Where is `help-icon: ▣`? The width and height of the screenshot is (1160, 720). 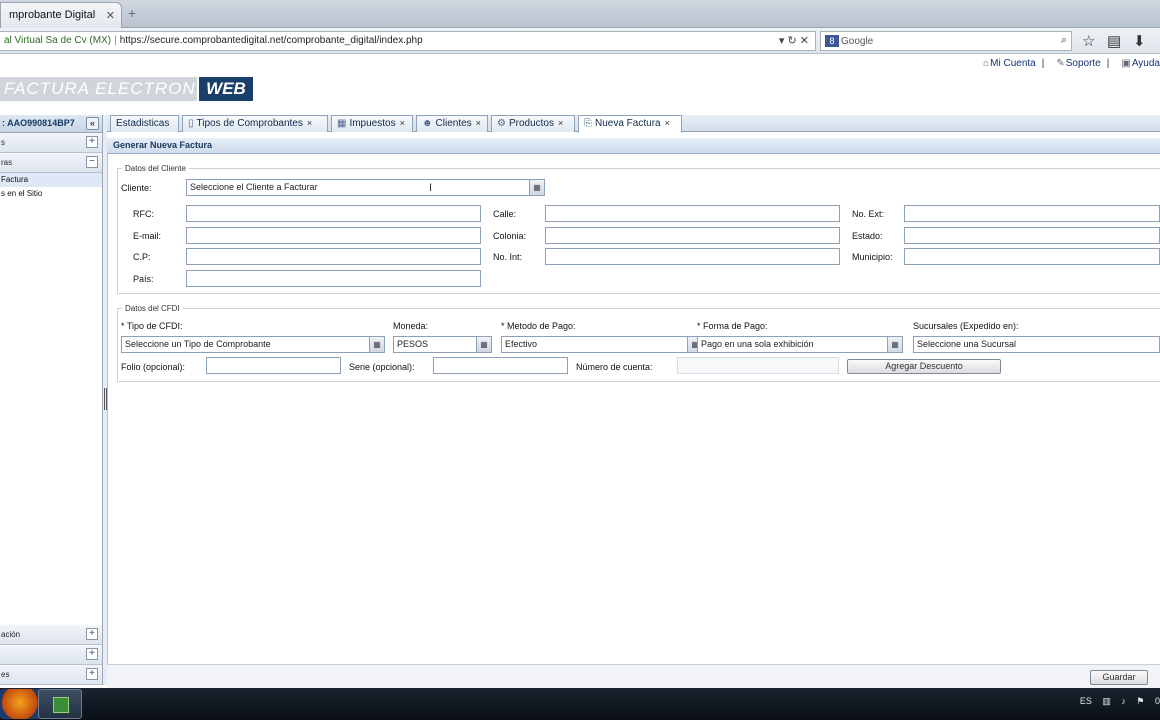 help-icon: ▣ is located at coordinates (1126, 63).